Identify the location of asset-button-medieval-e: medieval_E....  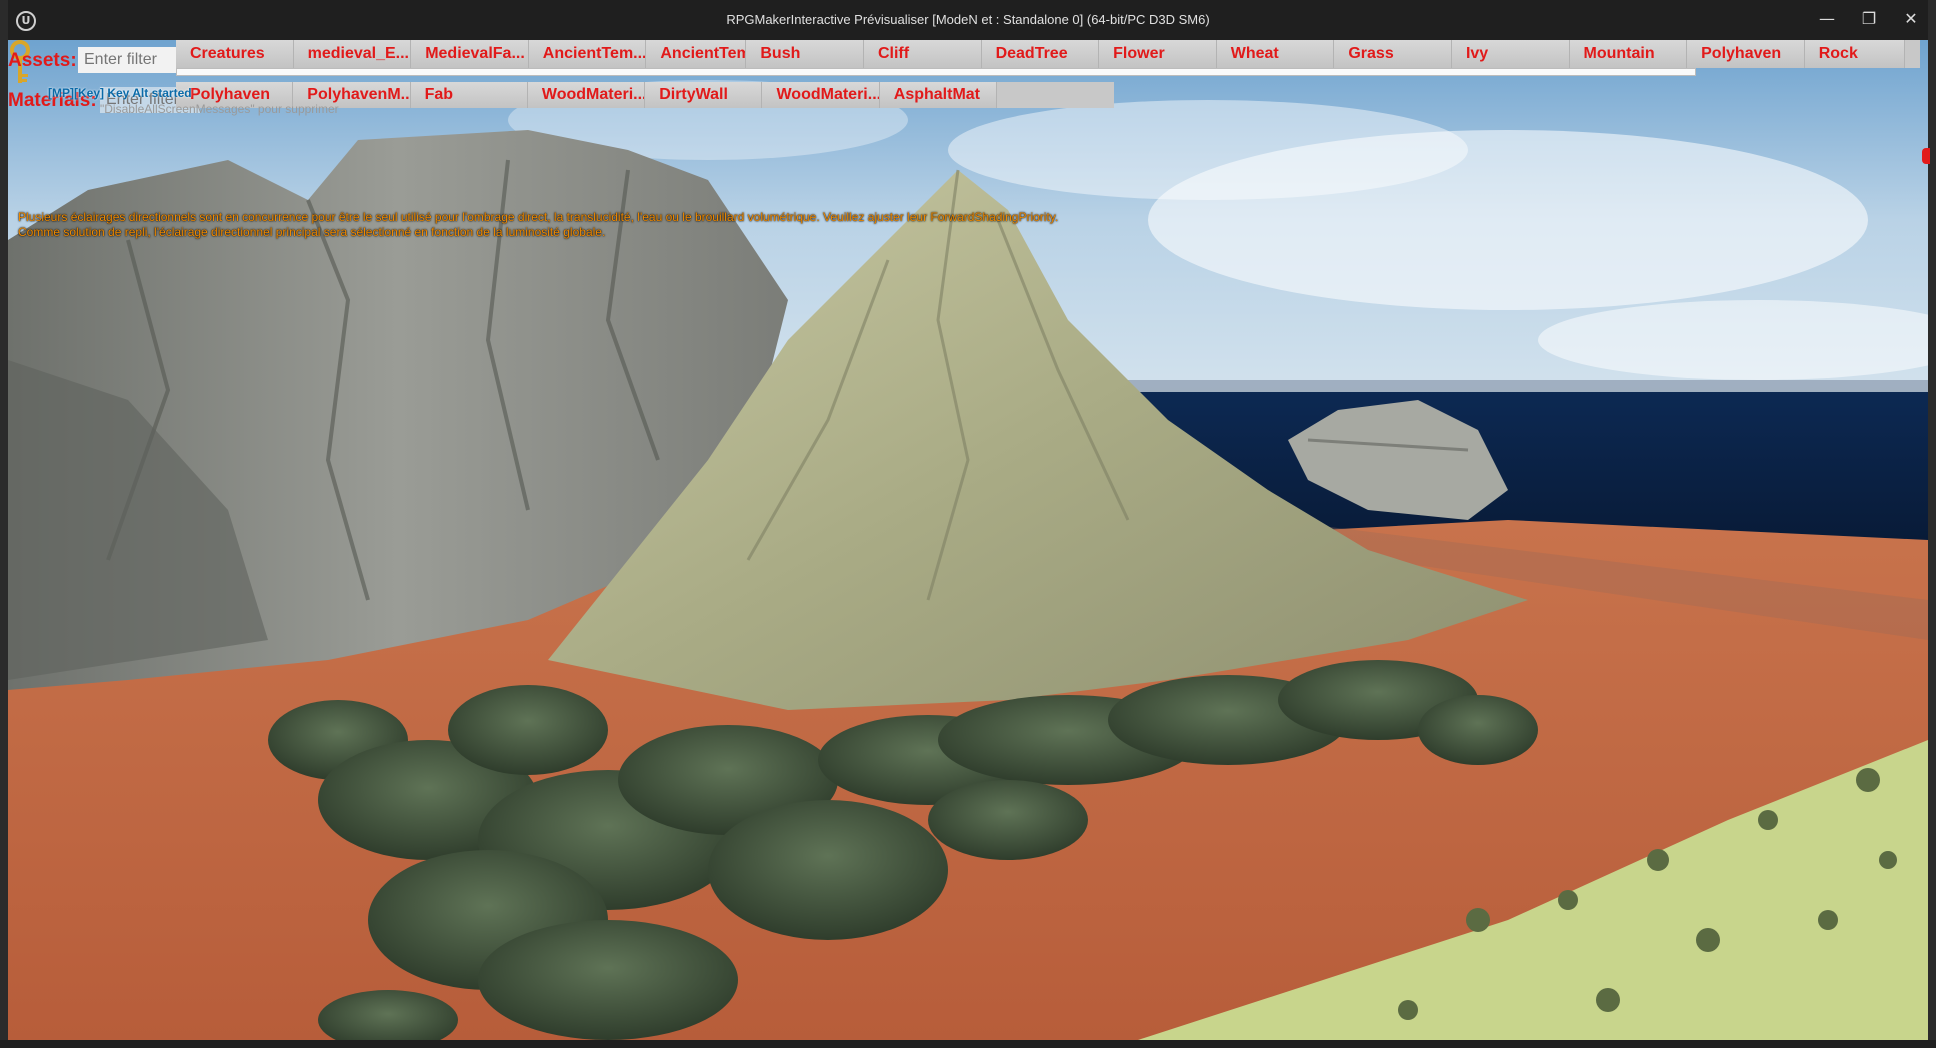
(352, 54).